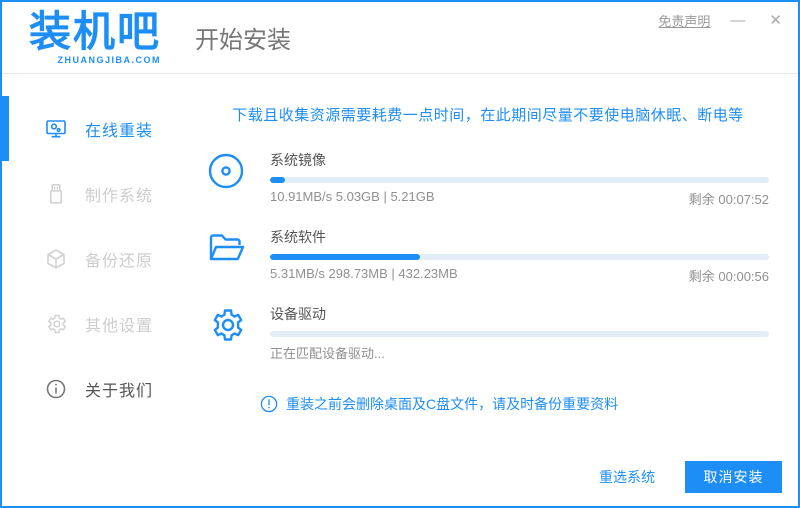 This screenshot has width=800, height=508. What do you see at coordinates (226, 248) in the screenshot?
I see `folder-icon` at bounding box center [226, 248].